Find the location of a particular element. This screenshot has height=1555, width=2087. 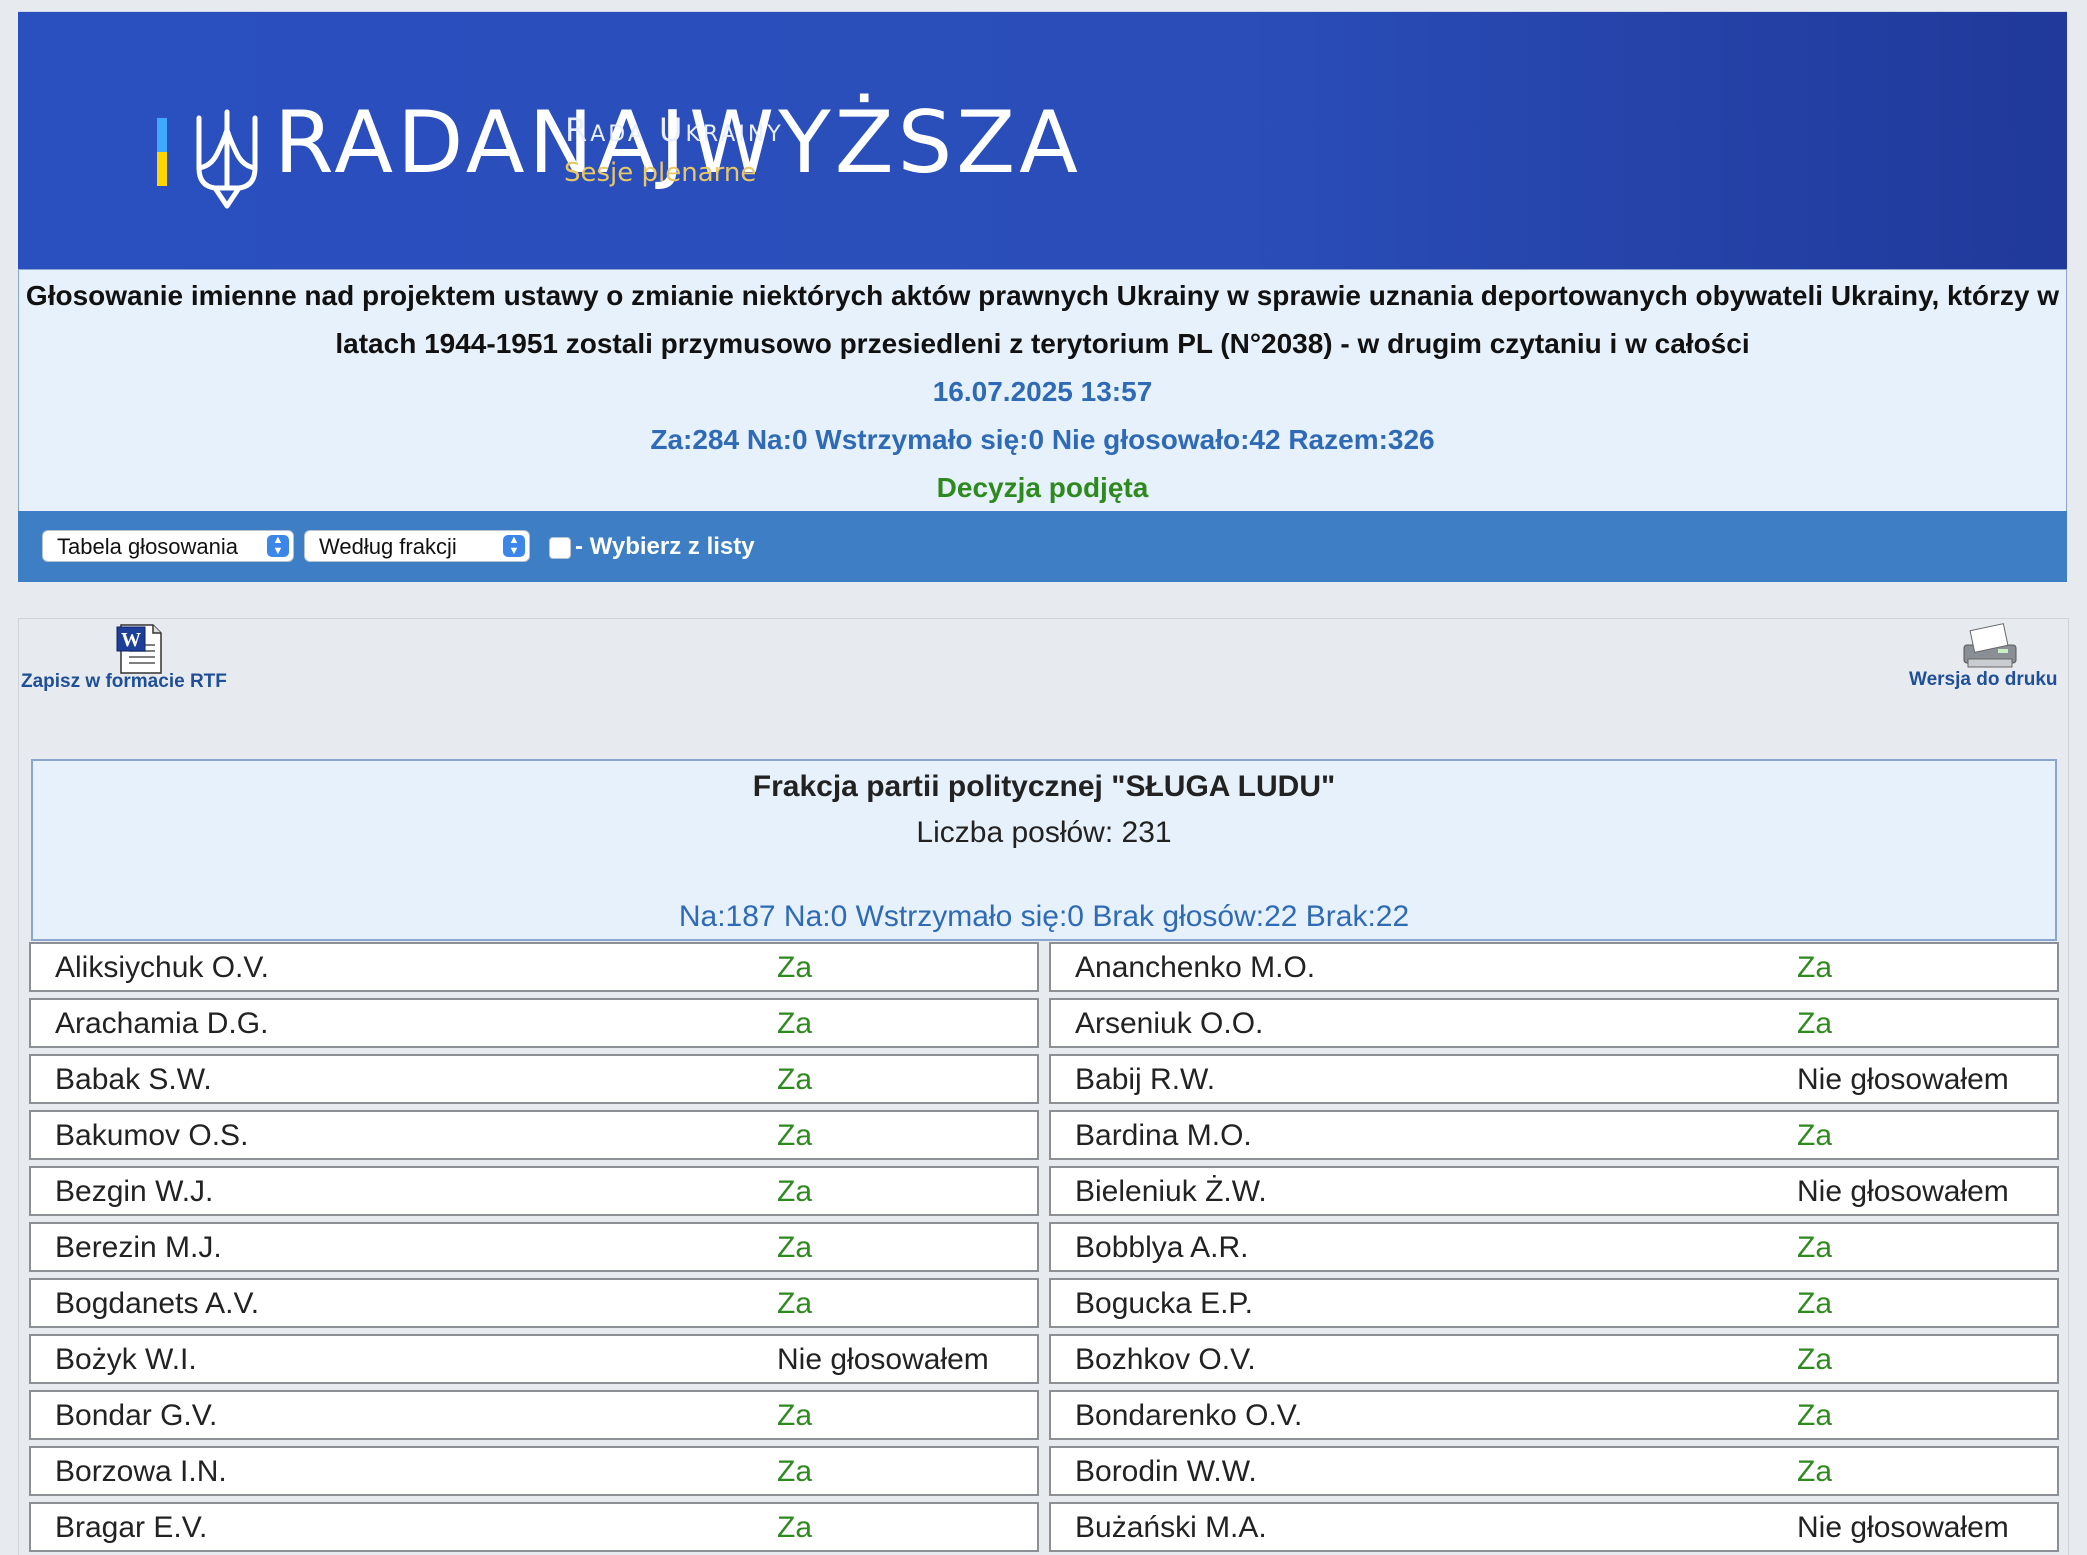

deputy-vote-row: Bobblya A.R. Za is located at coordinates (1554, 1247).